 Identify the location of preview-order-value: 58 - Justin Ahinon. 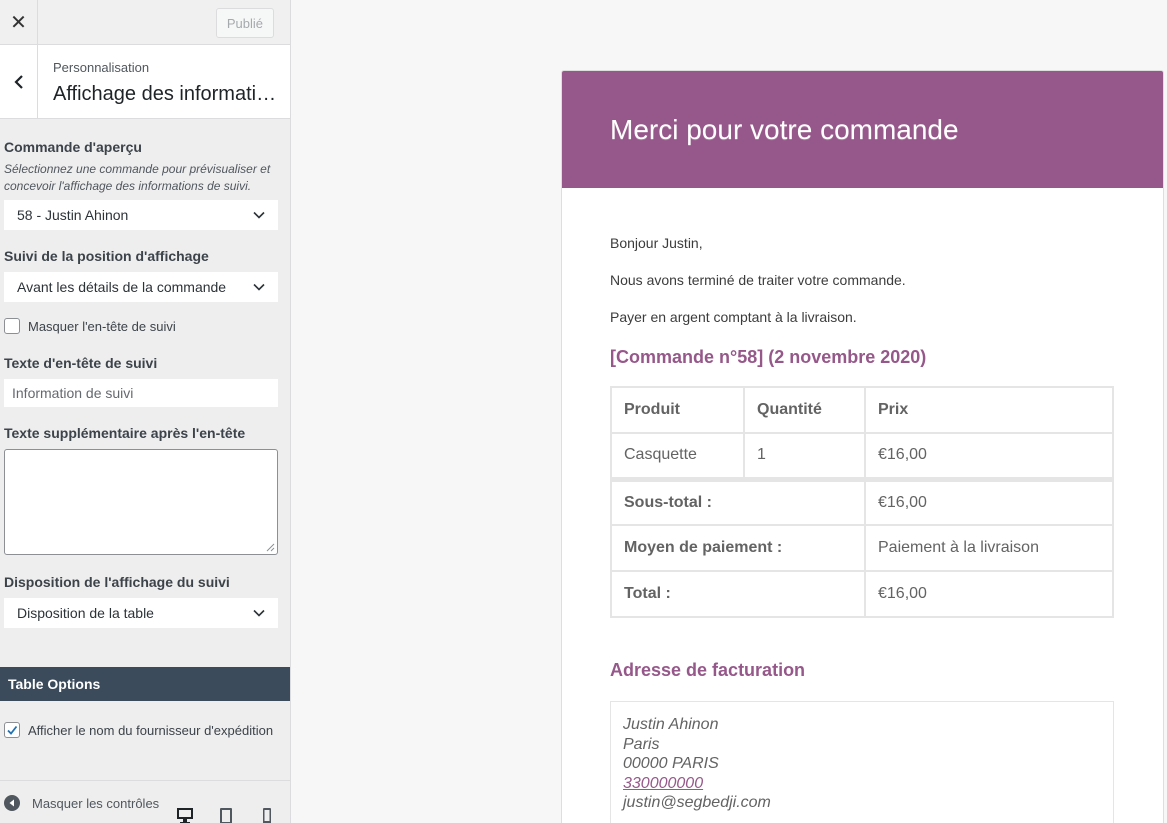
(73, 215).